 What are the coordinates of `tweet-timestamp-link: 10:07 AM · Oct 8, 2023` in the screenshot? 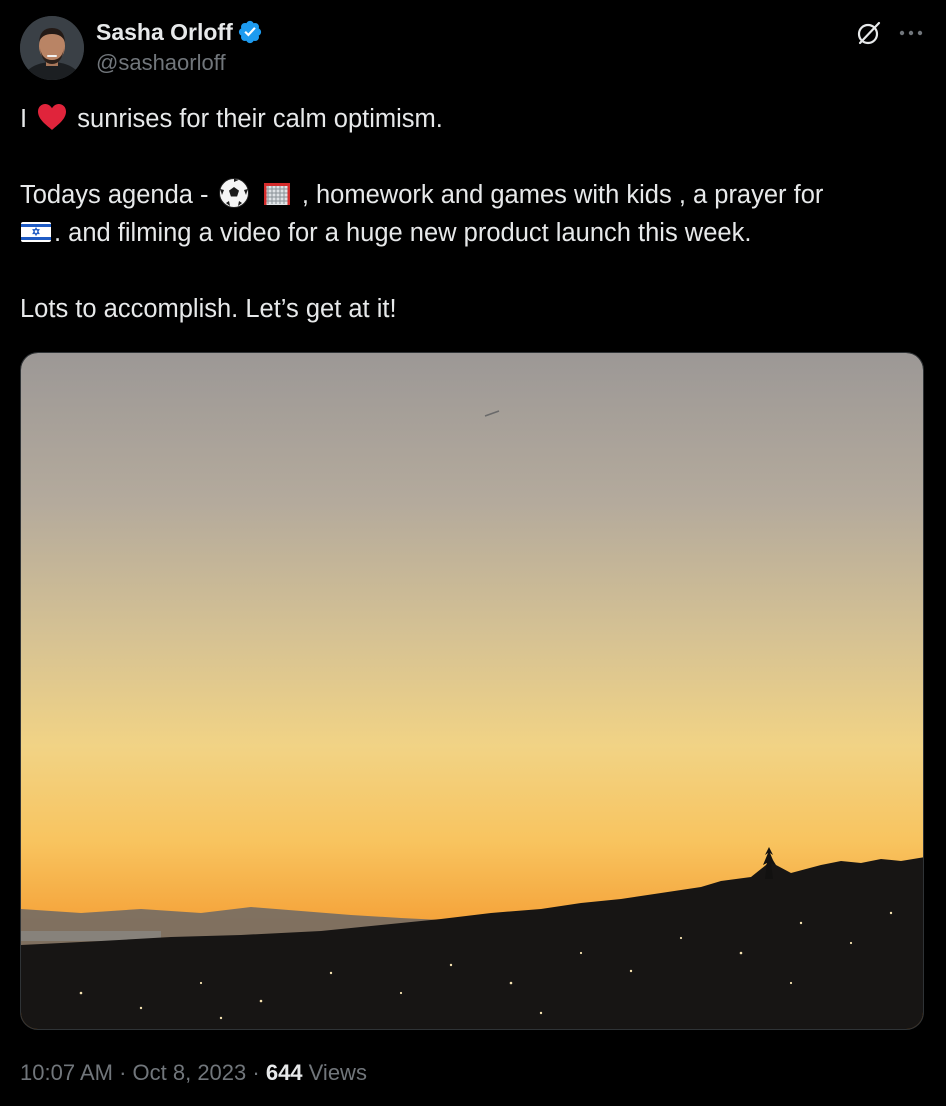 It's located at (133, 1072).